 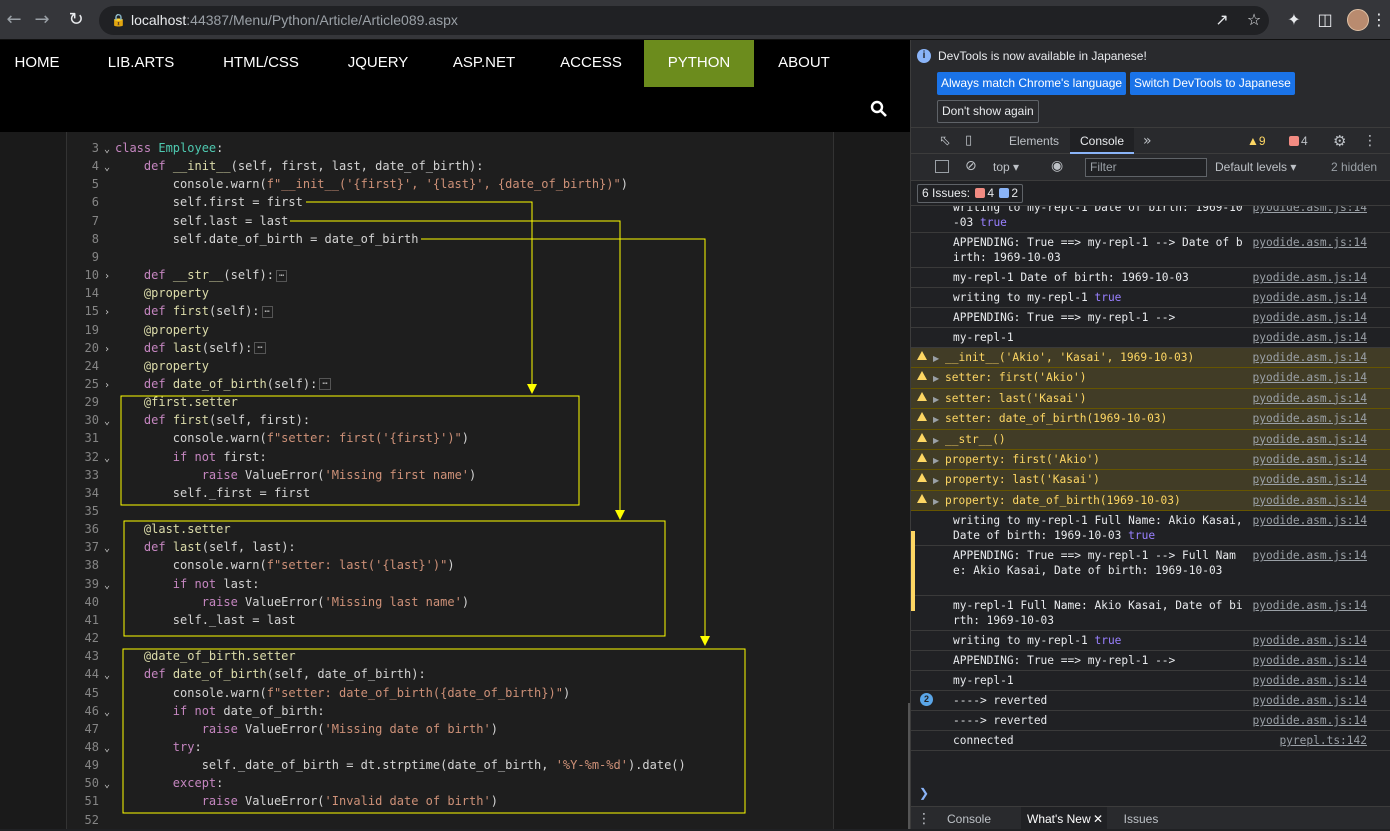 I want to click on context-selector: top ▾, so click(x=1006, y=167).